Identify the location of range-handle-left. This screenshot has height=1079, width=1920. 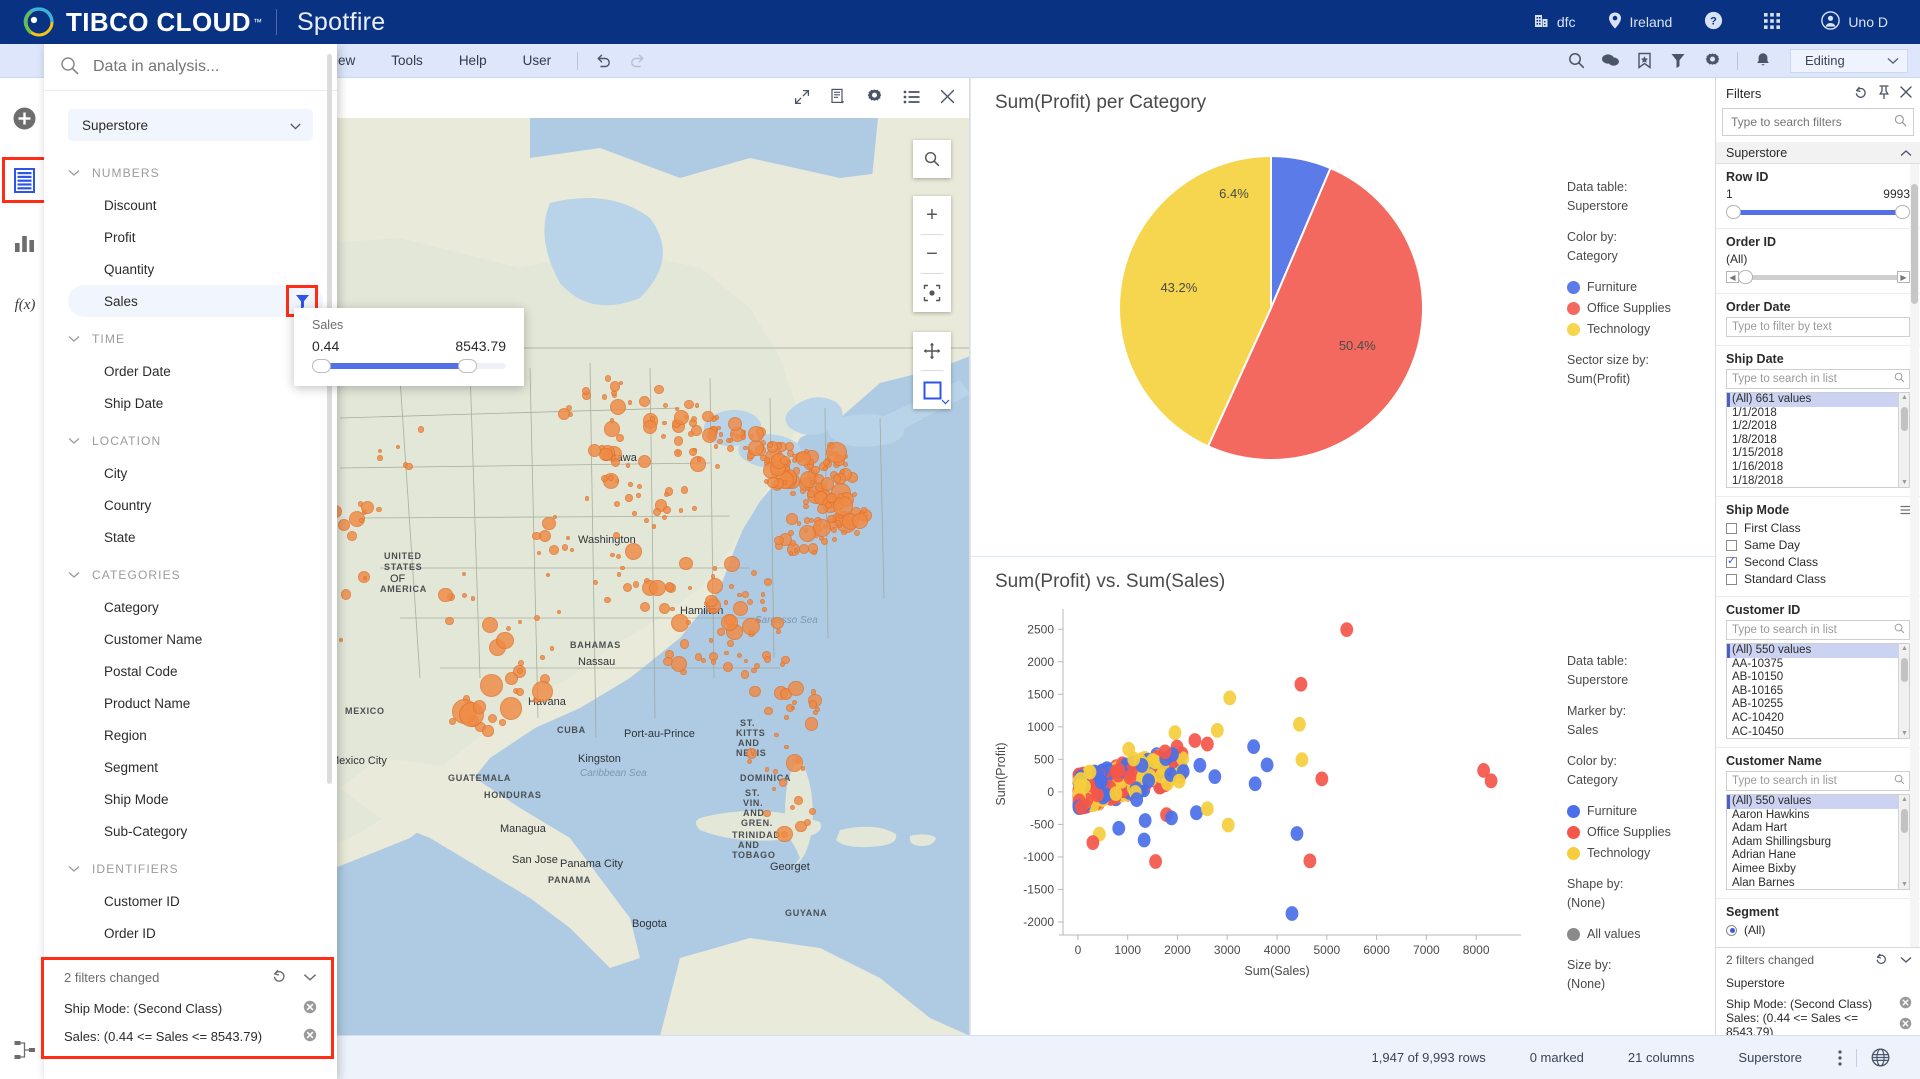
(1733, 212).